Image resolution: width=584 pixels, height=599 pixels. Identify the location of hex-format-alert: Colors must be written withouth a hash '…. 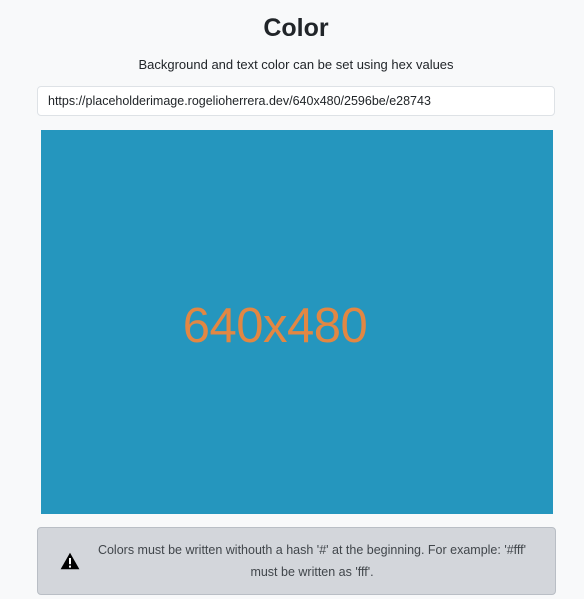
(296, 561).